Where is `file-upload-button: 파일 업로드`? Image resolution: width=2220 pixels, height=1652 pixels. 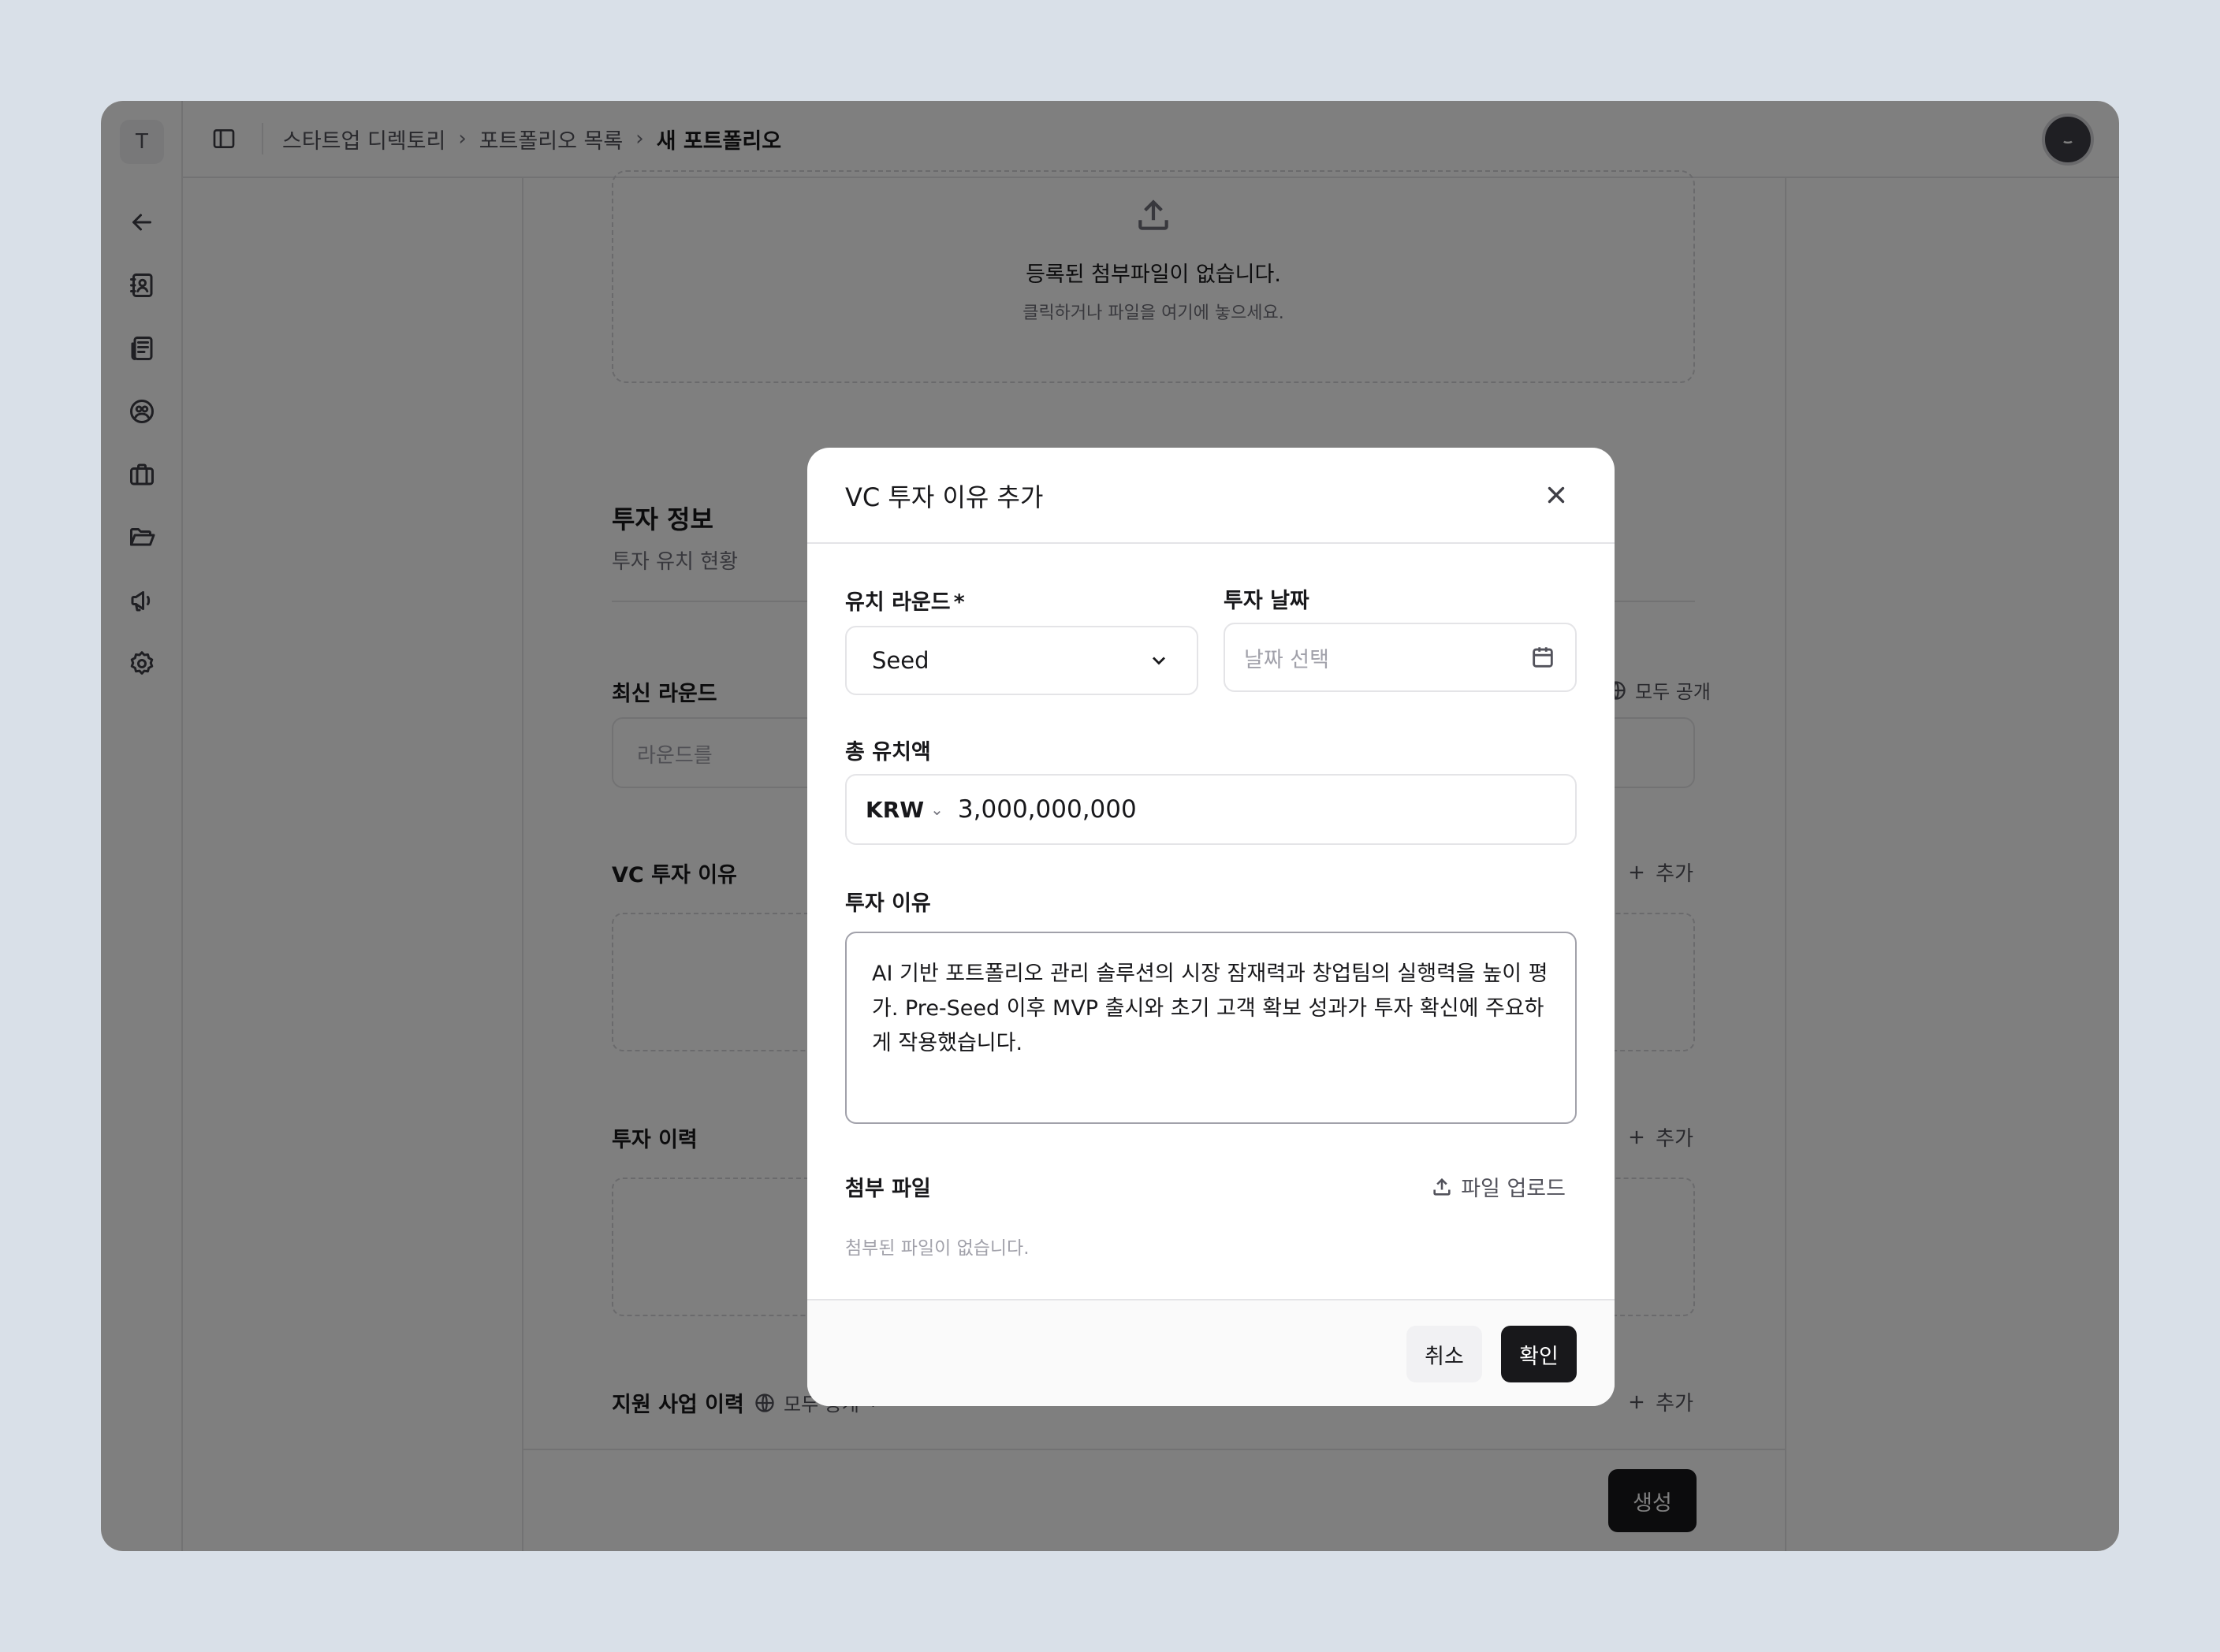 file-upload-button: 파일 업로드 is located at coordinates (1498, 1186).